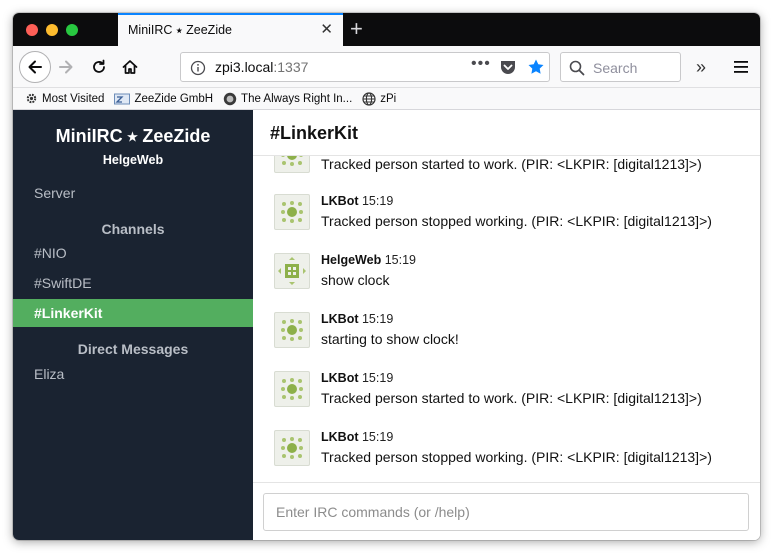 This screenshot has width=779, height=557. I want to click on home-button, so click(130, 67).